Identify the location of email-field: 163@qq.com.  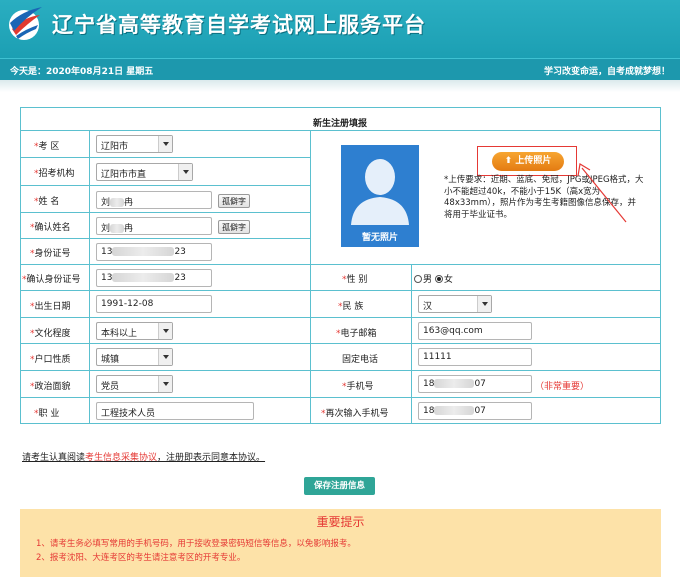
(475, 331).